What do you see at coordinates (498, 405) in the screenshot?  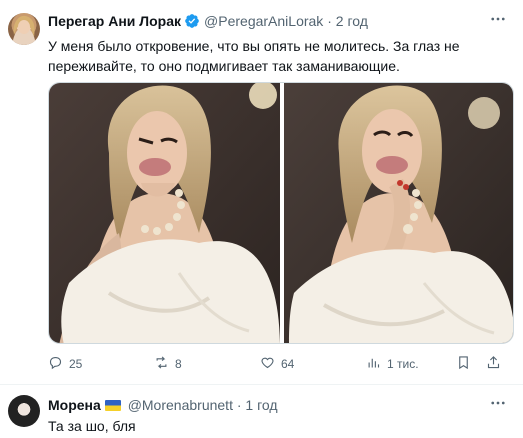 I see `reply-more-icon` at bounding box center [498, 405].